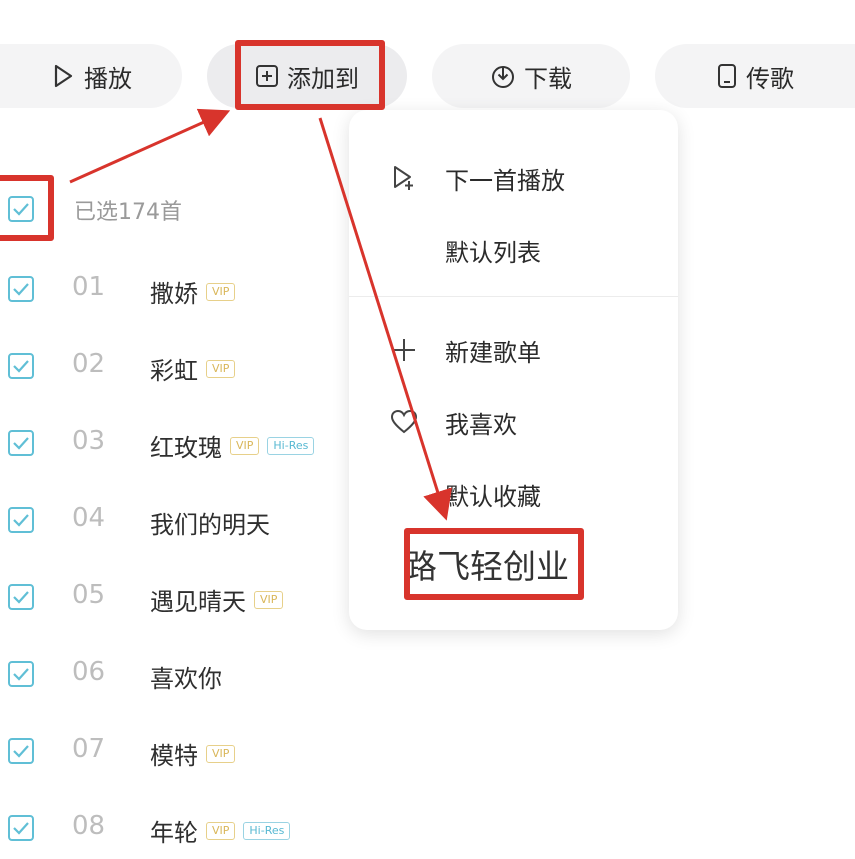 This screenshot has height=859, width=855. What do you see at coordinates (89, 826) in the screenshot?
I see `track-number: 08` at bounding box center [89, 826].